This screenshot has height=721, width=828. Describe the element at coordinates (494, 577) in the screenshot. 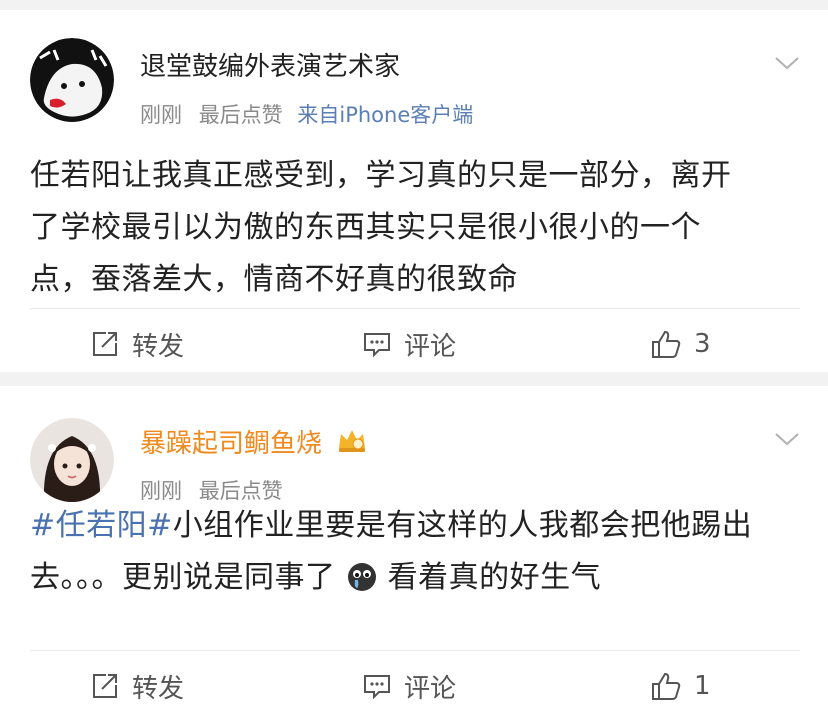

I see `post-text-segment: 看着真的好生气` at that location.